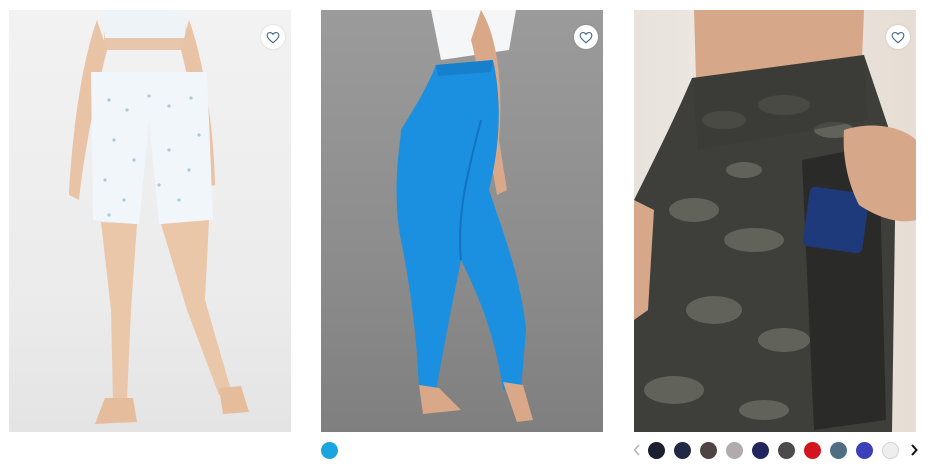  I want to click on chevron-left-icon, so click(636, 450).